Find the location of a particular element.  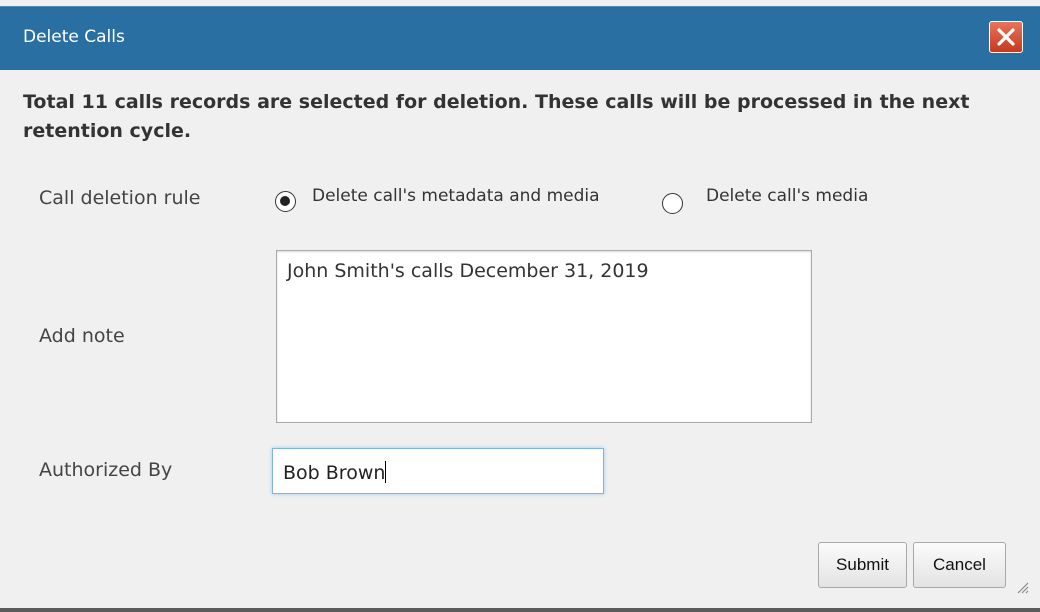

radio-selected-dot is located at coordinates (285, 201).